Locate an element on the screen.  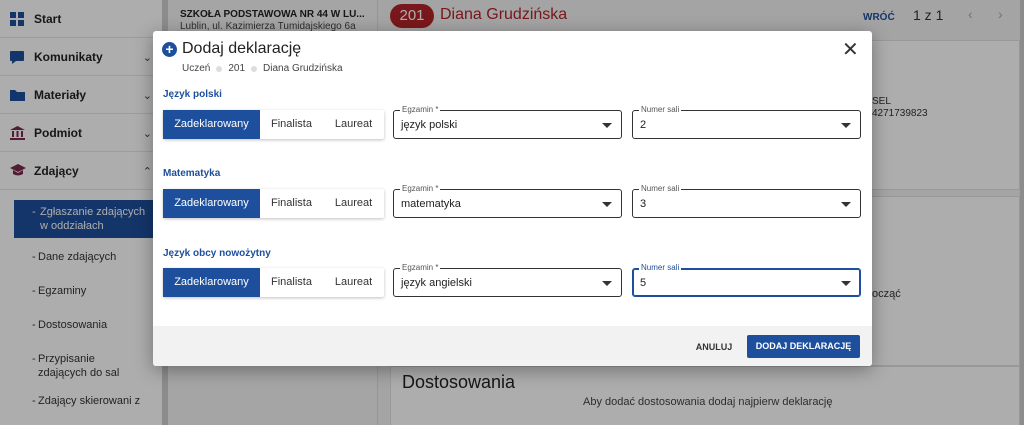
section-title-foreign-language: Język obcy nowożytny is located at coordinates (217, 253).